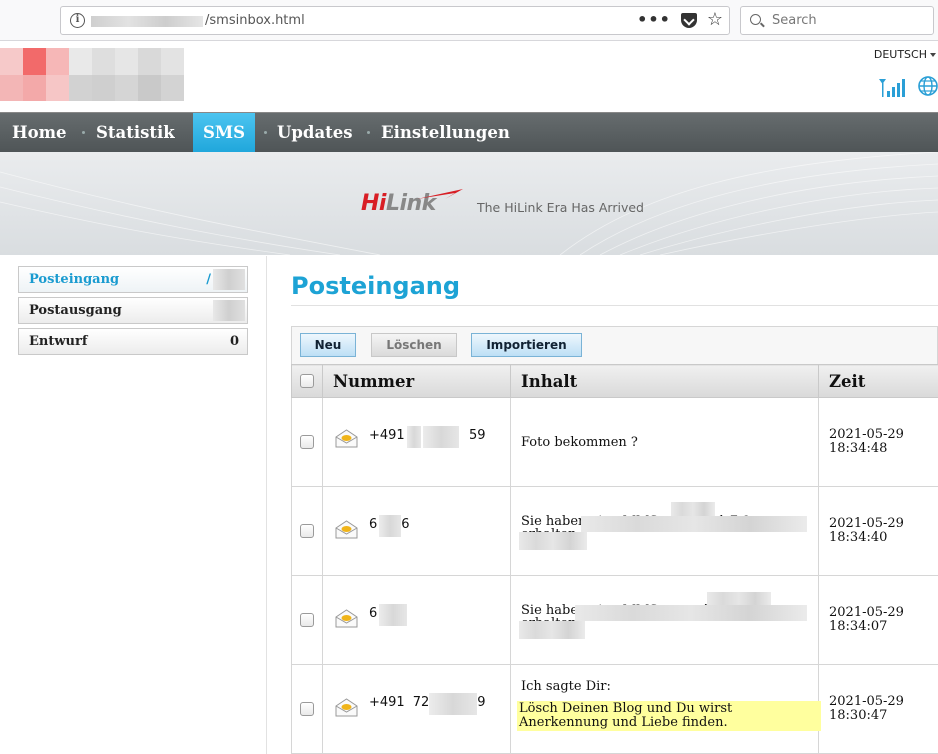 This screenshot has height=754, width=938. I want to click on url-bar: i /smsinbox.html ••• ☆, so click(395, 20).